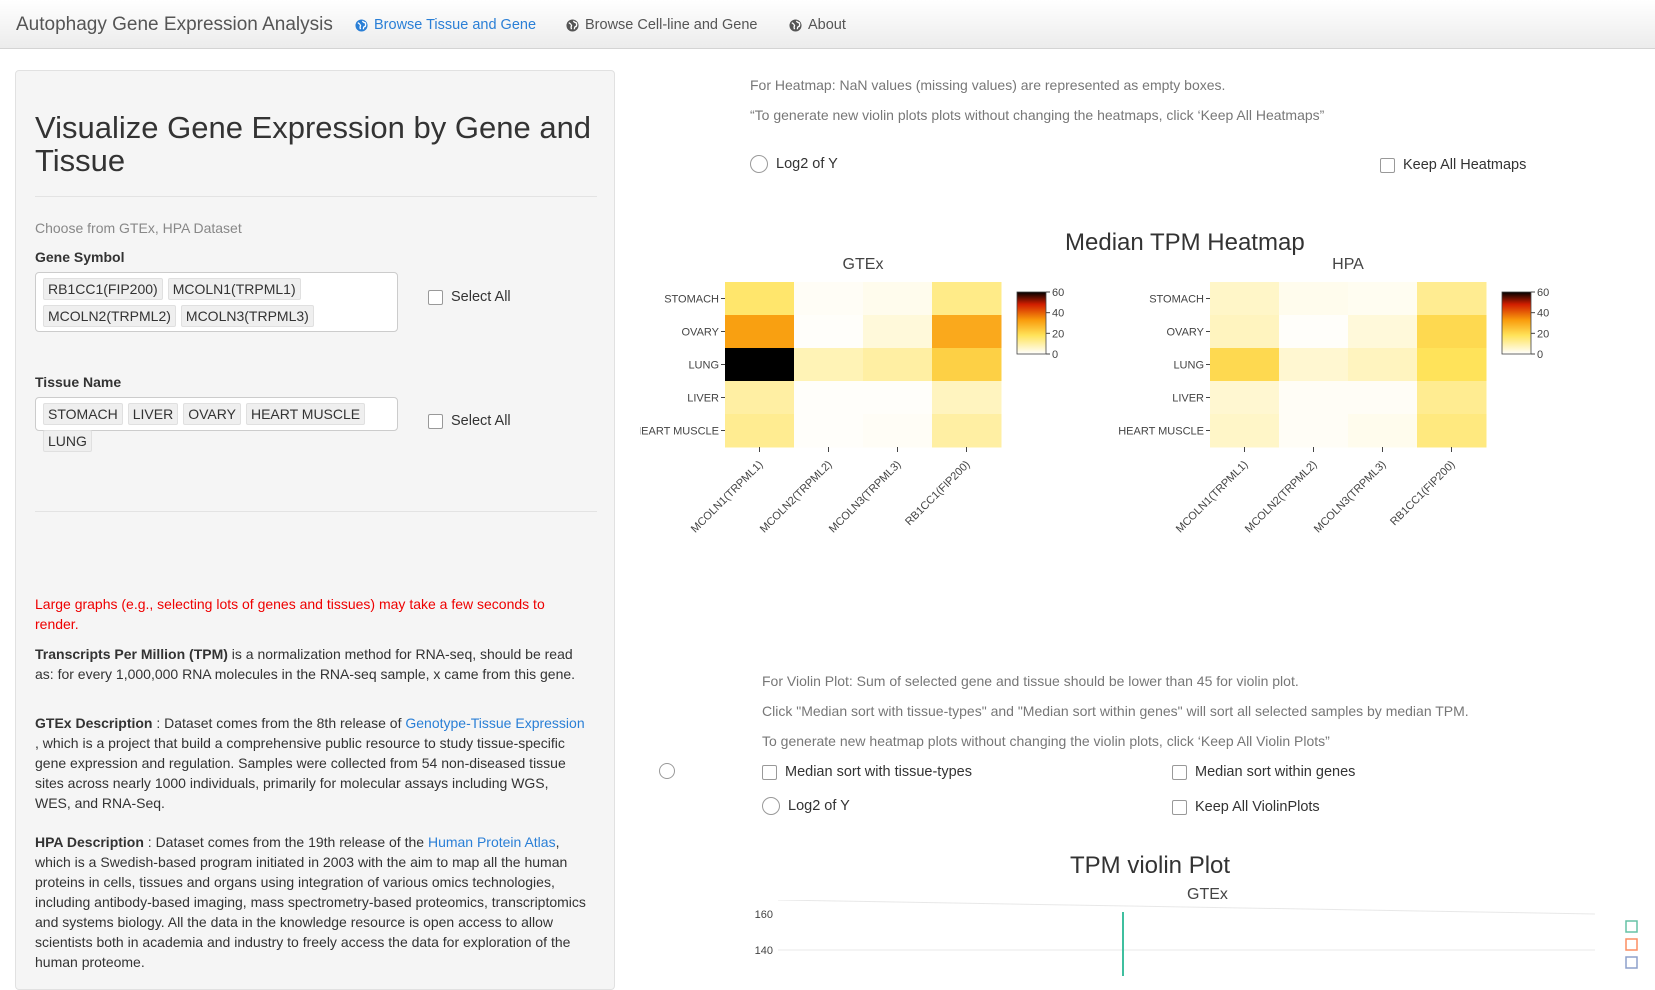  What do you see at coordinates (865, 497) in the screenshot?
I see `x-tick-label: MCOLN3(TRPML3)` at bounding box center [865, 497].